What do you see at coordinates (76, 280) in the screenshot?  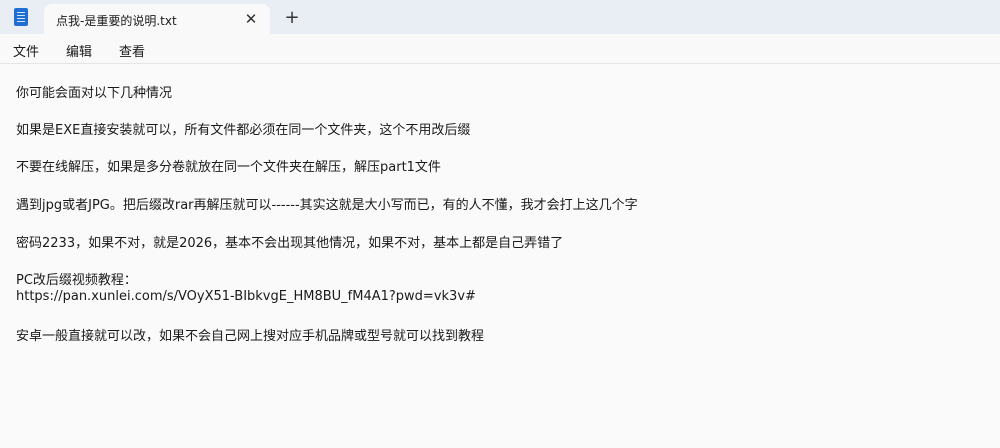 I see `text-line: PC改后缀视频教程：` at bounding box center [76, 280].